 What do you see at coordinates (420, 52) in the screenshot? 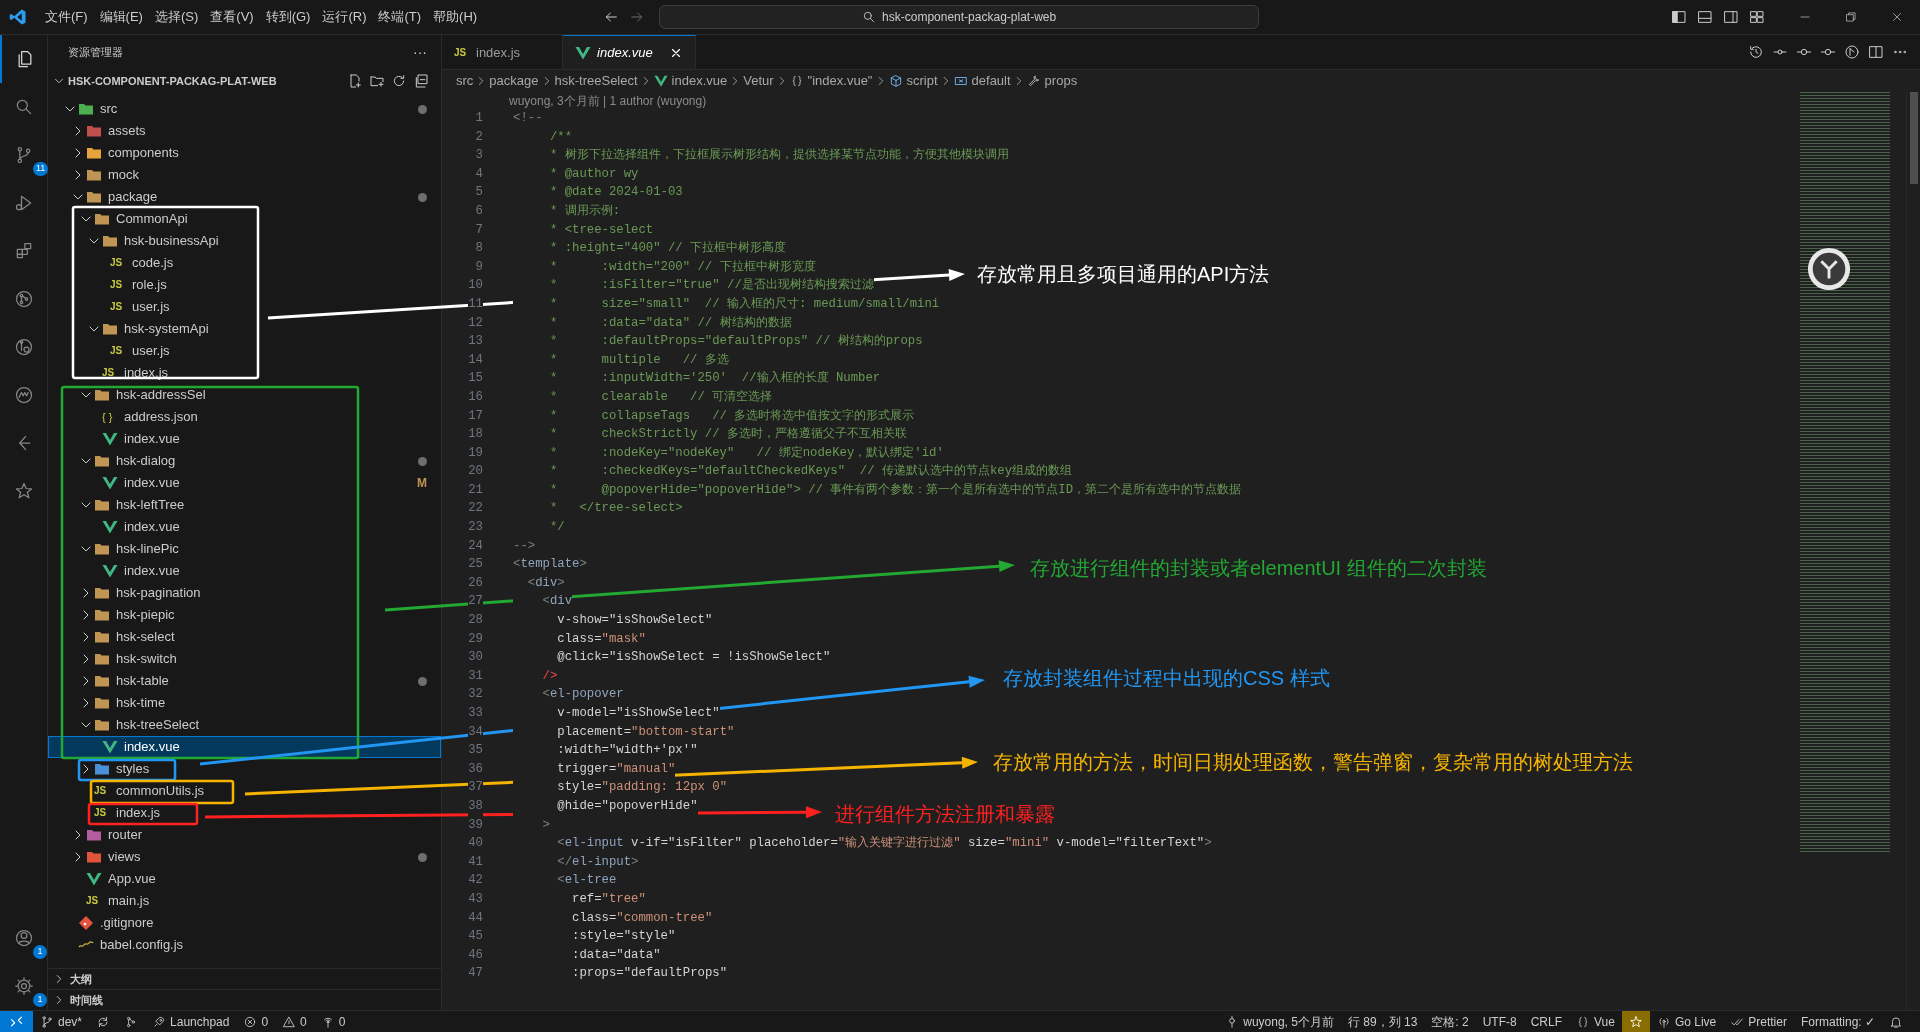
I see `more-actions-button: ···` at bounding box center [420, 52].